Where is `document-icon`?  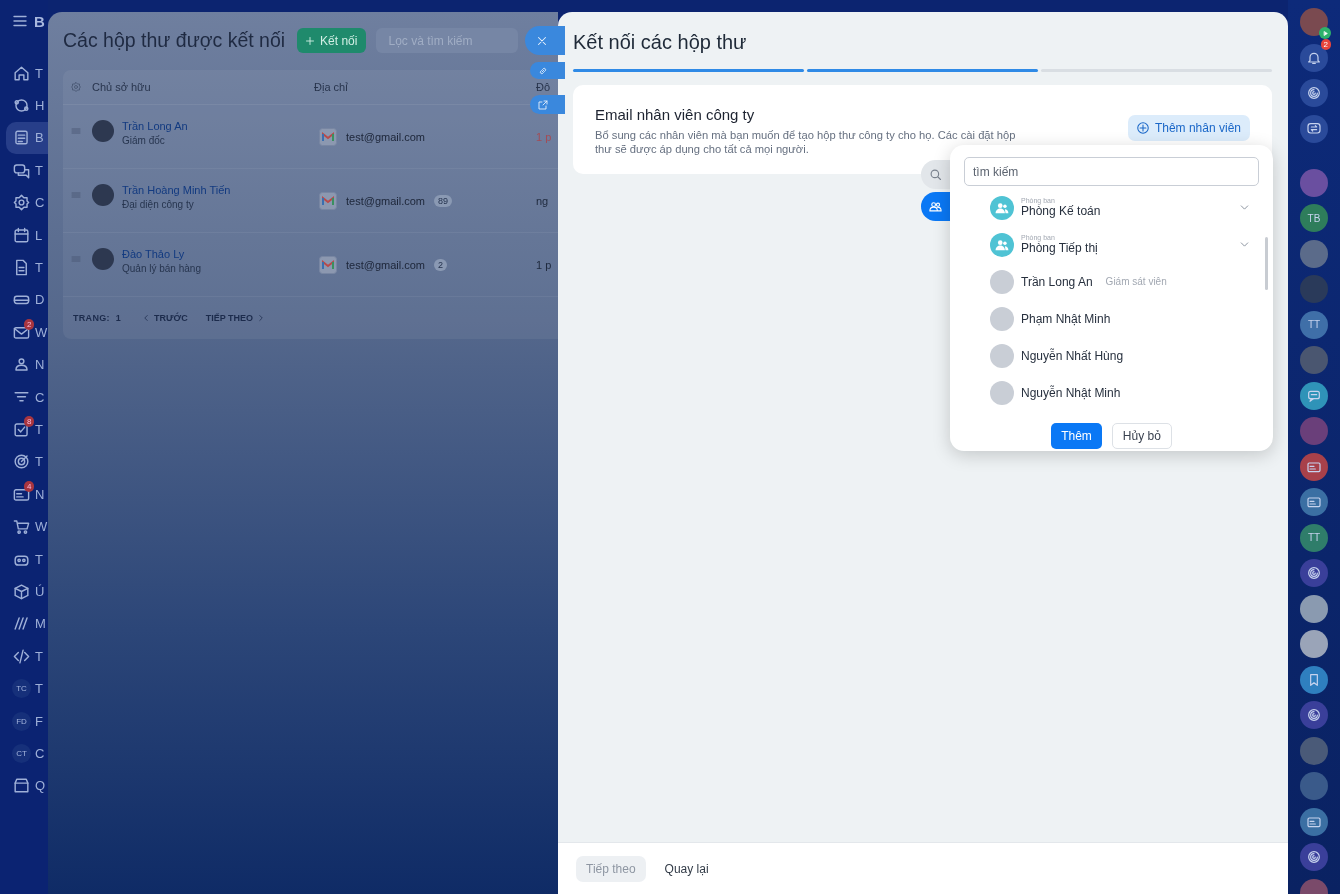 document-icon is located at coordinates (21, 138).